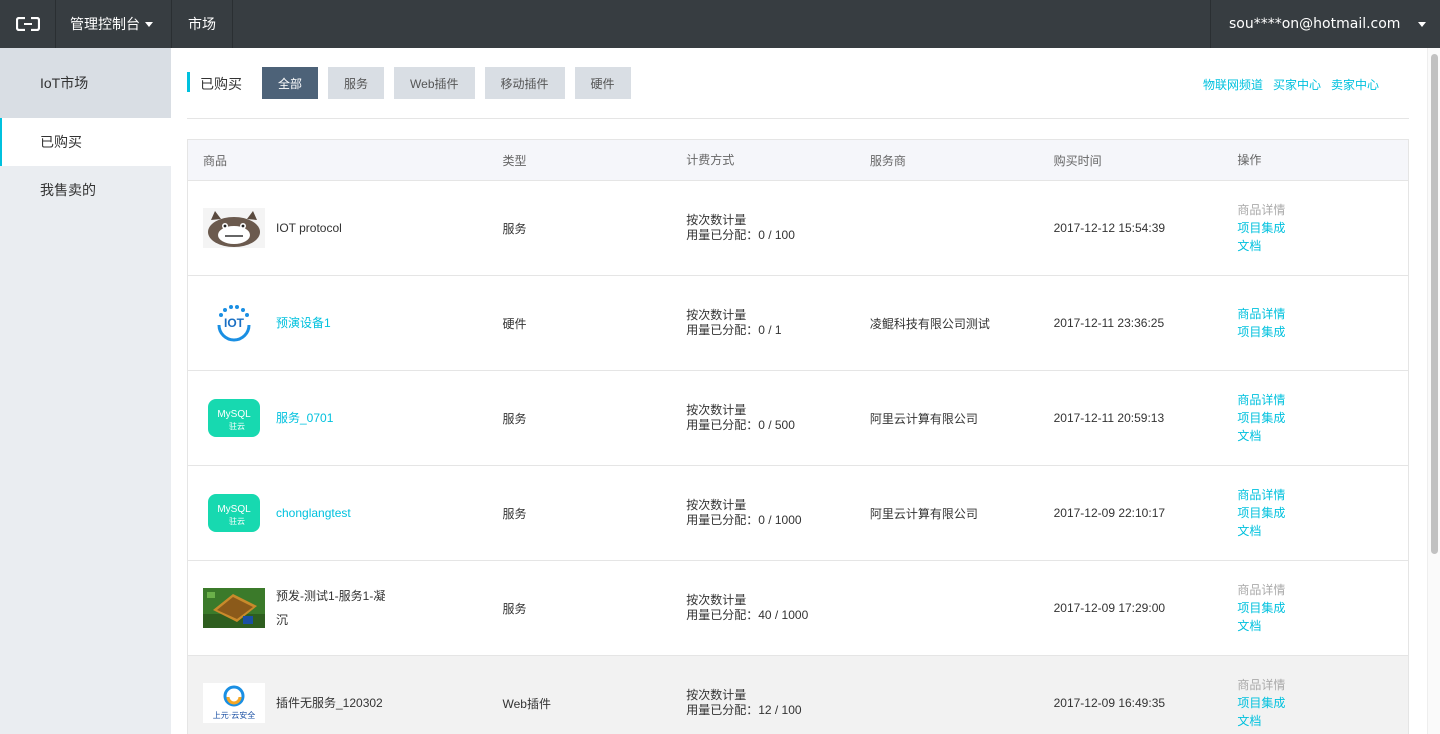 The height and width of the screenshot is (734, 1440). I want to click on filter-web-plugin: Web插件, so click(434, 83).